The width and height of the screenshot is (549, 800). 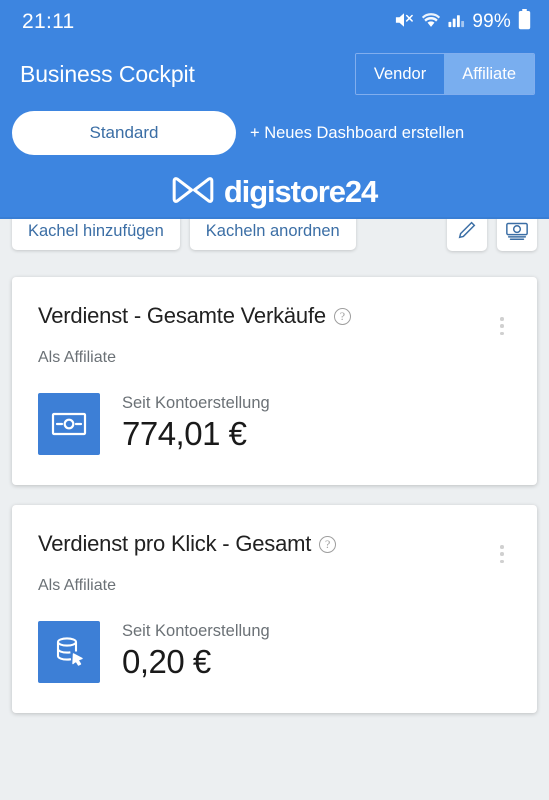 I want to click on brand-name: digistore24, so click(x=300, y=191).